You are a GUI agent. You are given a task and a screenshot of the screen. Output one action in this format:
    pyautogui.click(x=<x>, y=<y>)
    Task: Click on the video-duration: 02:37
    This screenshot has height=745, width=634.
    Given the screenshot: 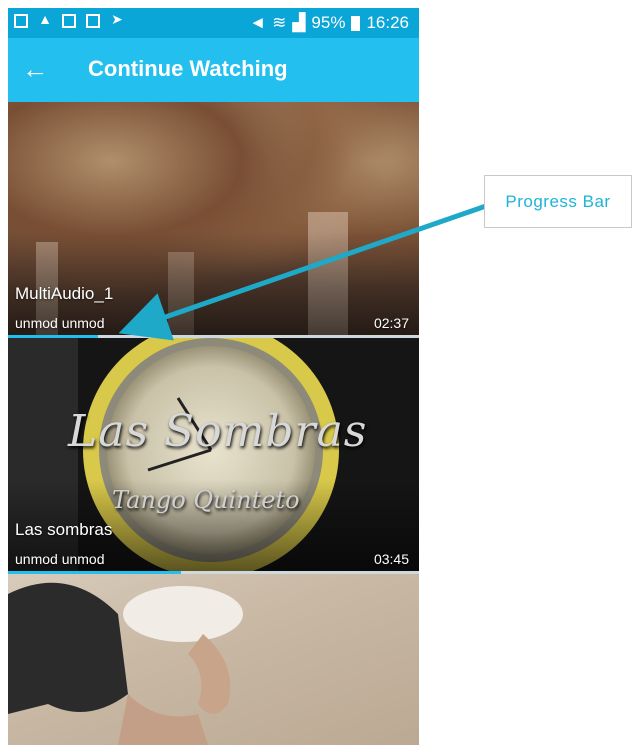 What is the action you would take?
    pyautogui.click(x=391, y=323)
    